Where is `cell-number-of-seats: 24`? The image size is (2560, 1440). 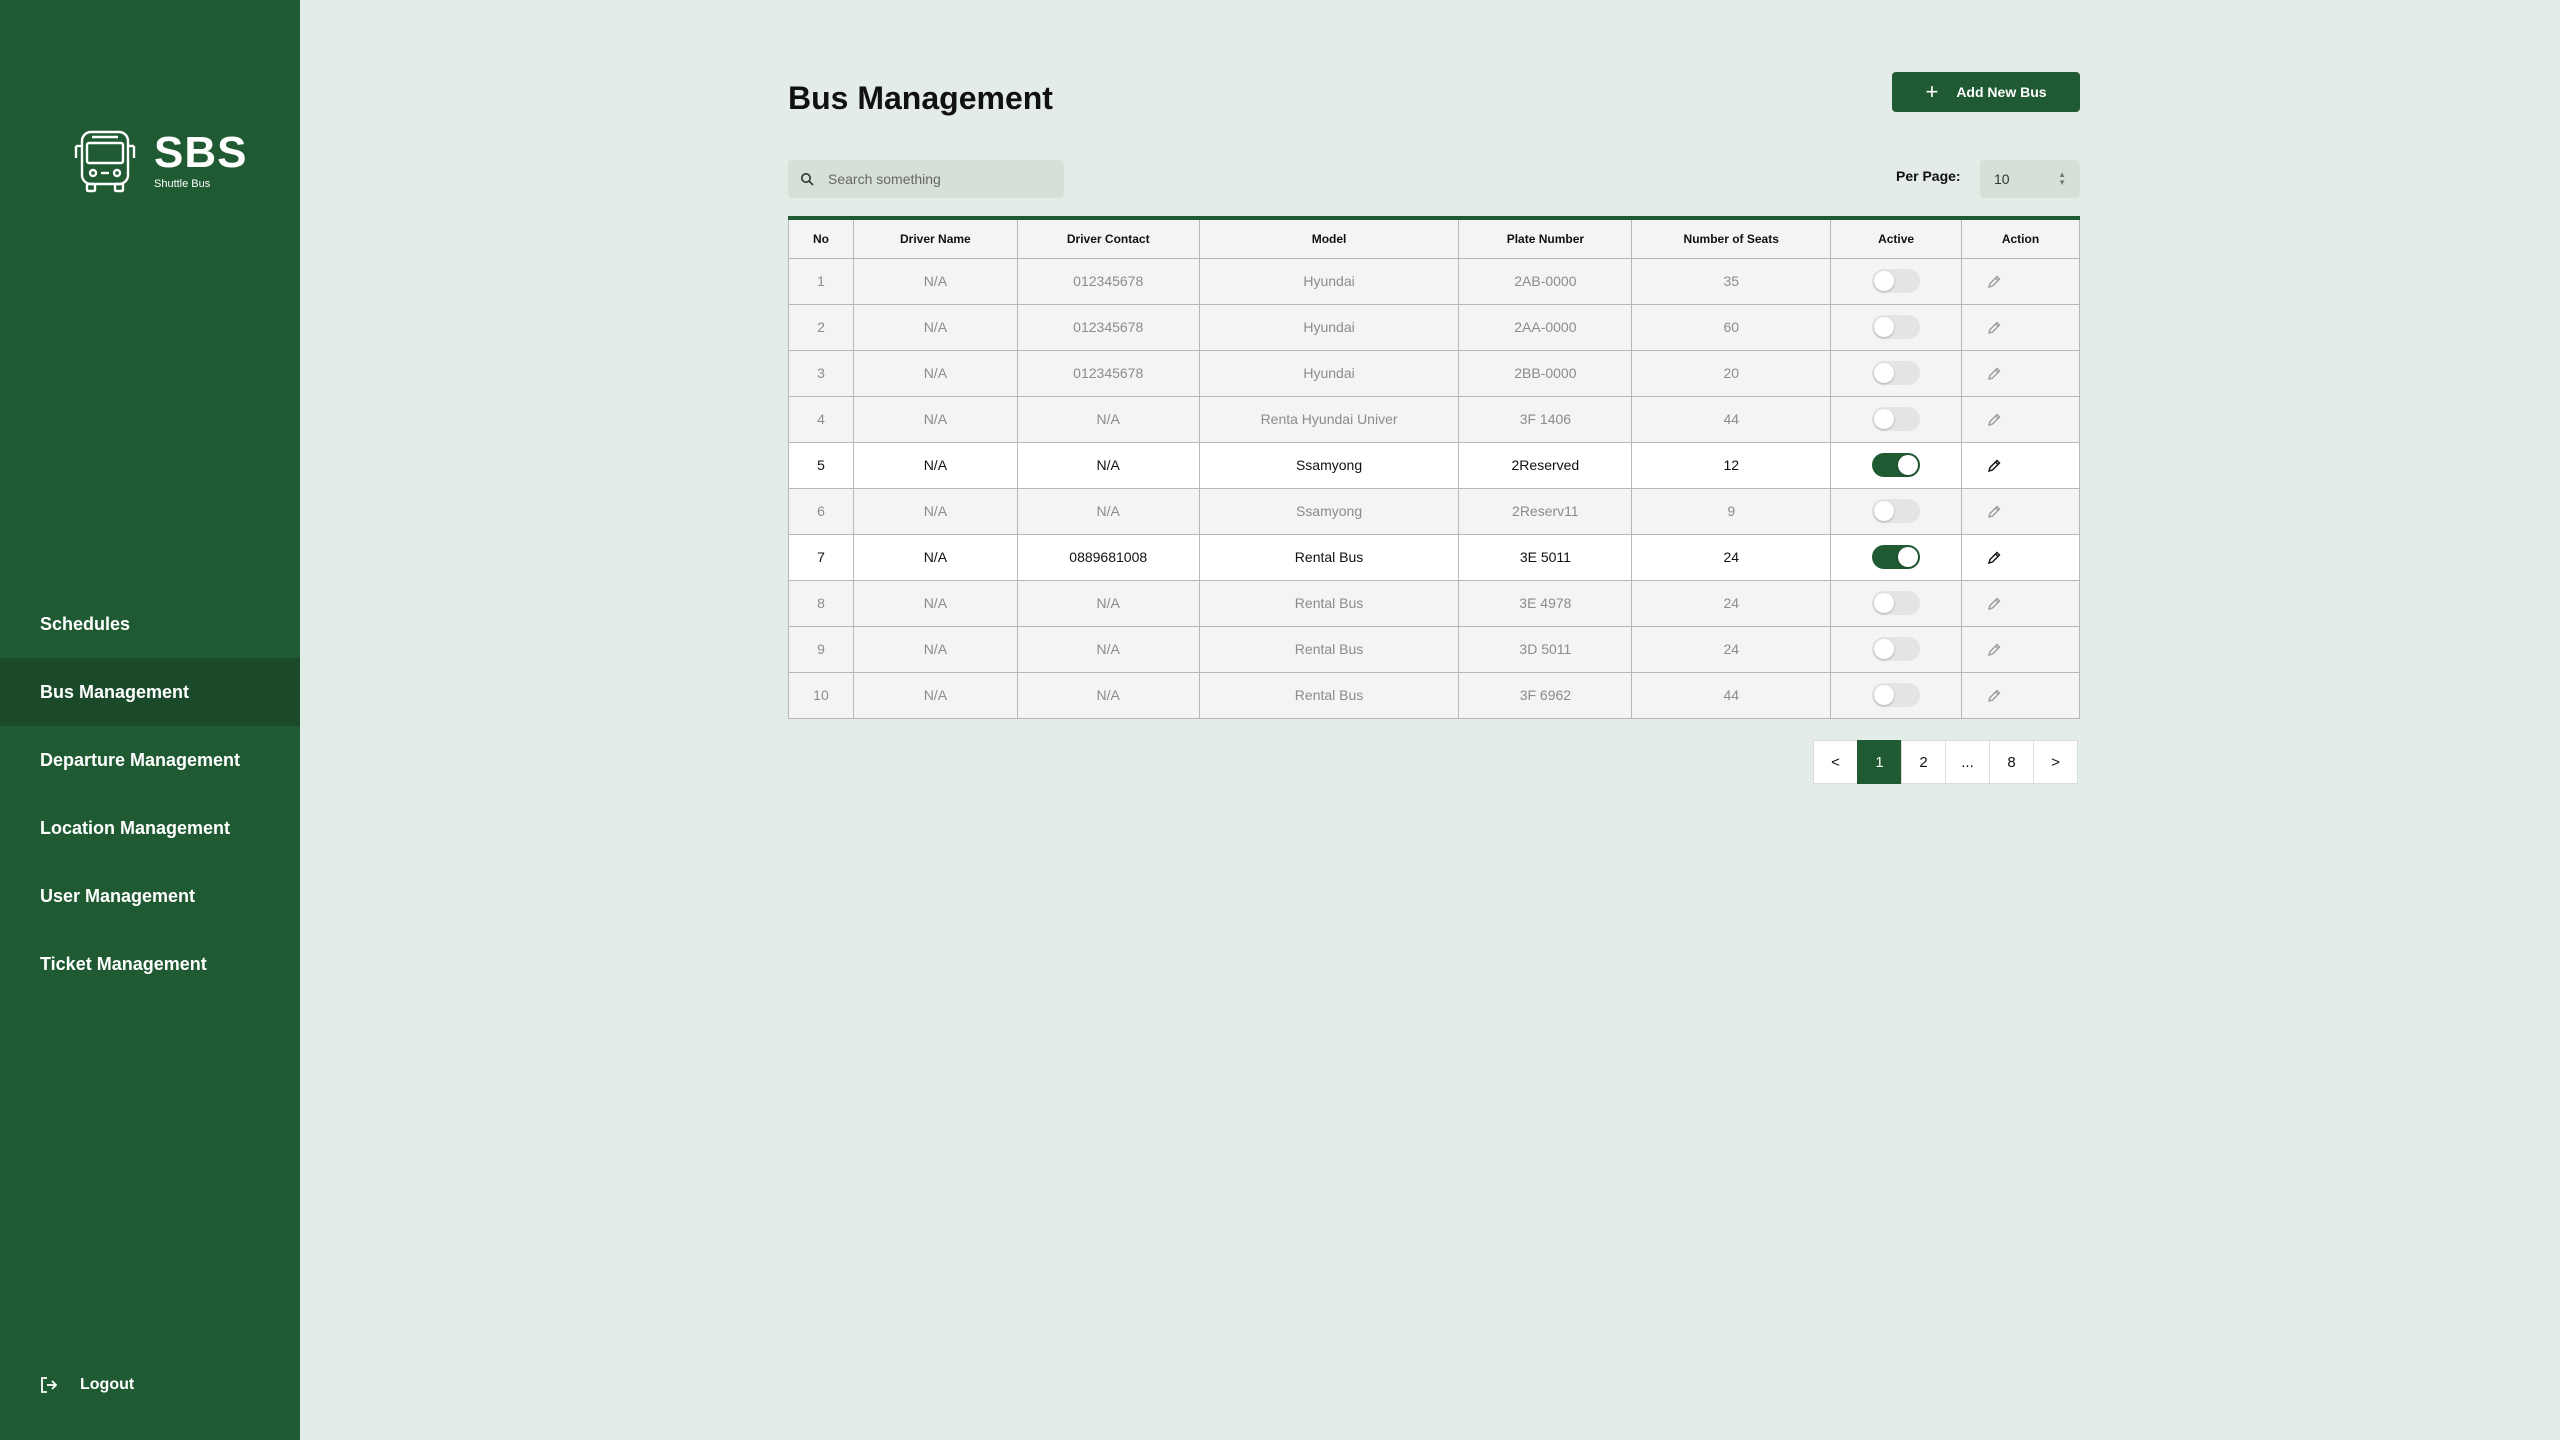 cell-number-of-seats: 24 is located at coordinates (1731, 603).